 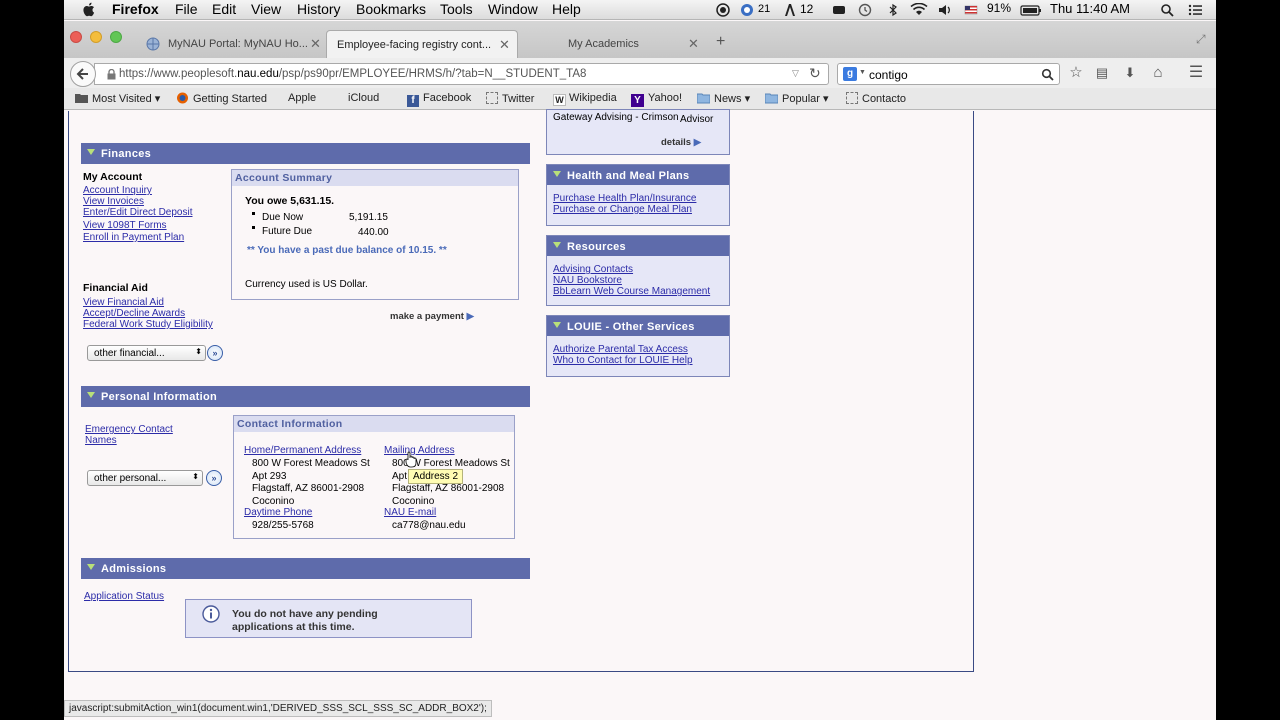 I want to click on advisor-details-link: details ▶, so click(x=681, y=142).